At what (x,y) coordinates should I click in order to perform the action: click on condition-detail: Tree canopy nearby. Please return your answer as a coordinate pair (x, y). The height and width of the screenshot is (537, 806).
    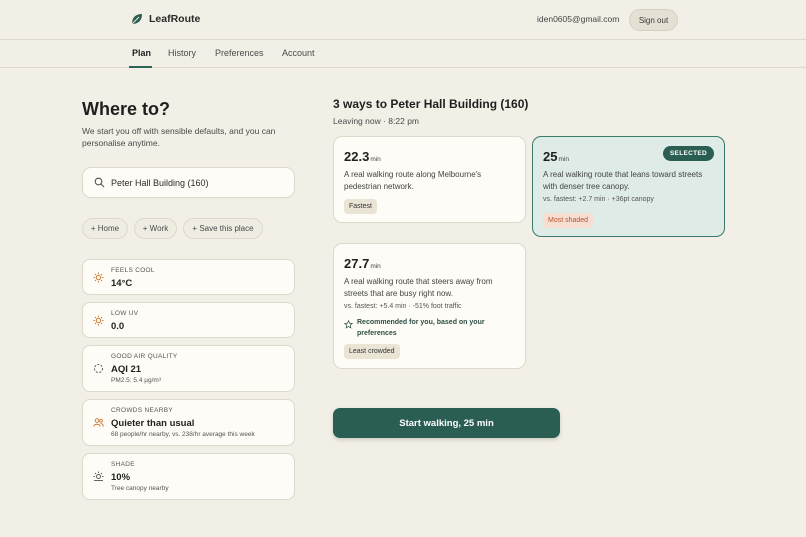
    Looking at the image, I should click on (140, 488).